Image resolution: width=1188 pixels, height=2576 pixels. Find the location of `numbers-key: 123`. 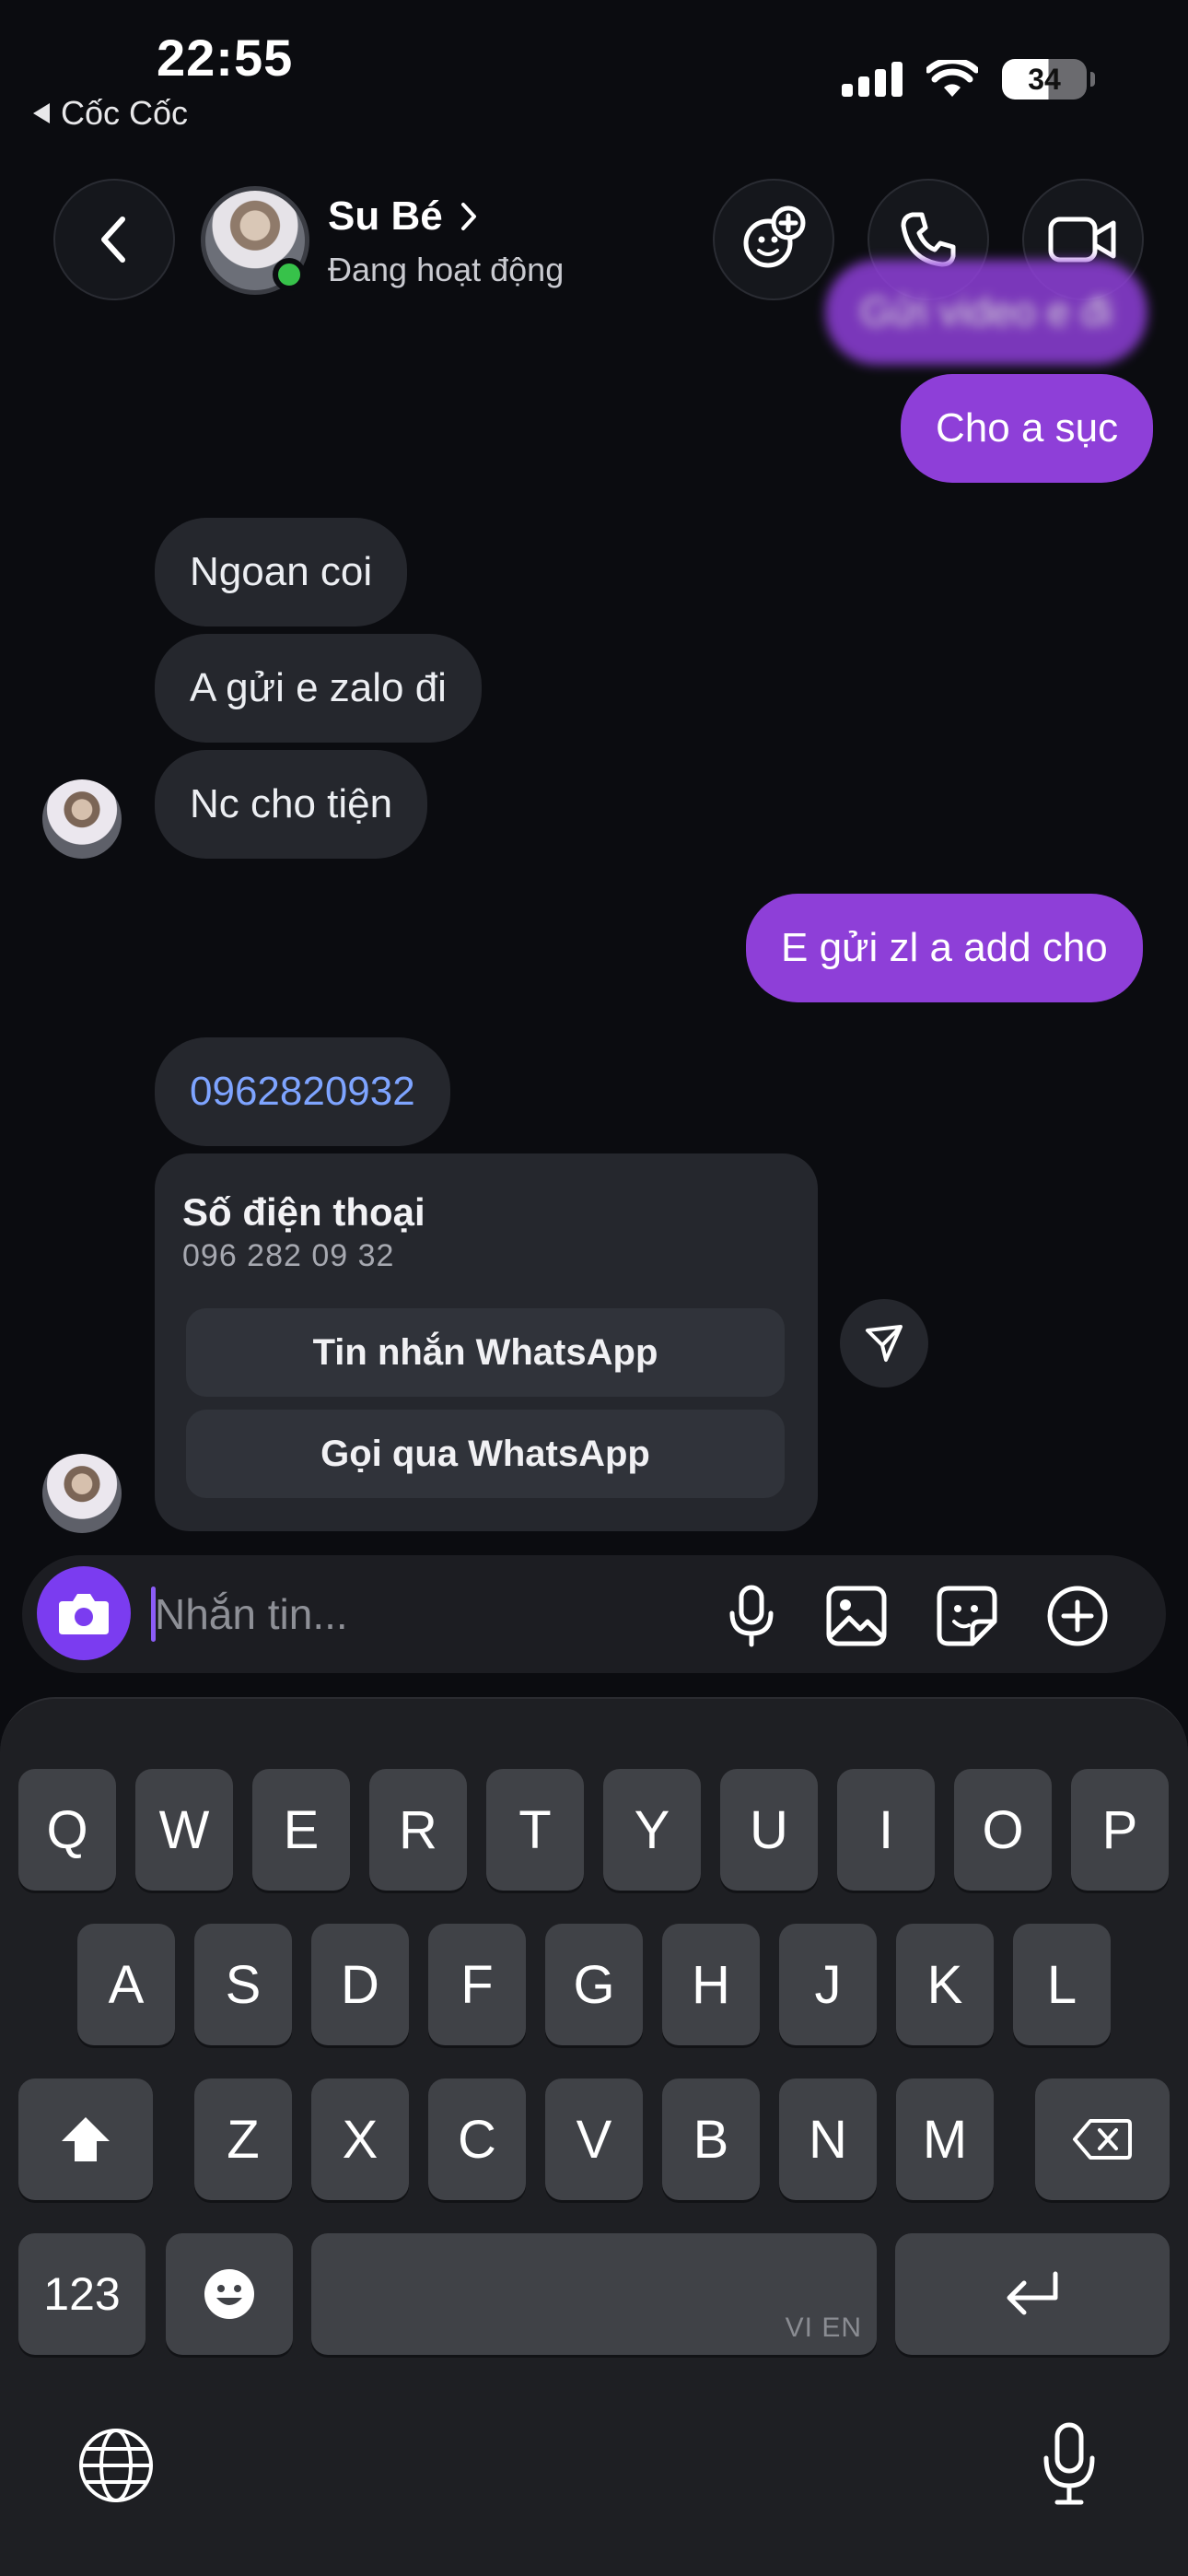

numbers-key: 123 is located at coordinates (82, 2294).